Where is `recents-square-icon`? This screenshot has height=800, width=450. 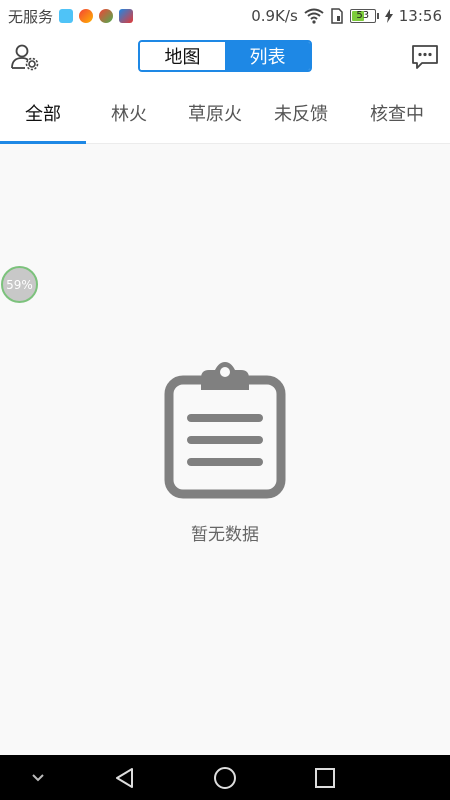 recents-square-icon is located at coordinates (325, 777).